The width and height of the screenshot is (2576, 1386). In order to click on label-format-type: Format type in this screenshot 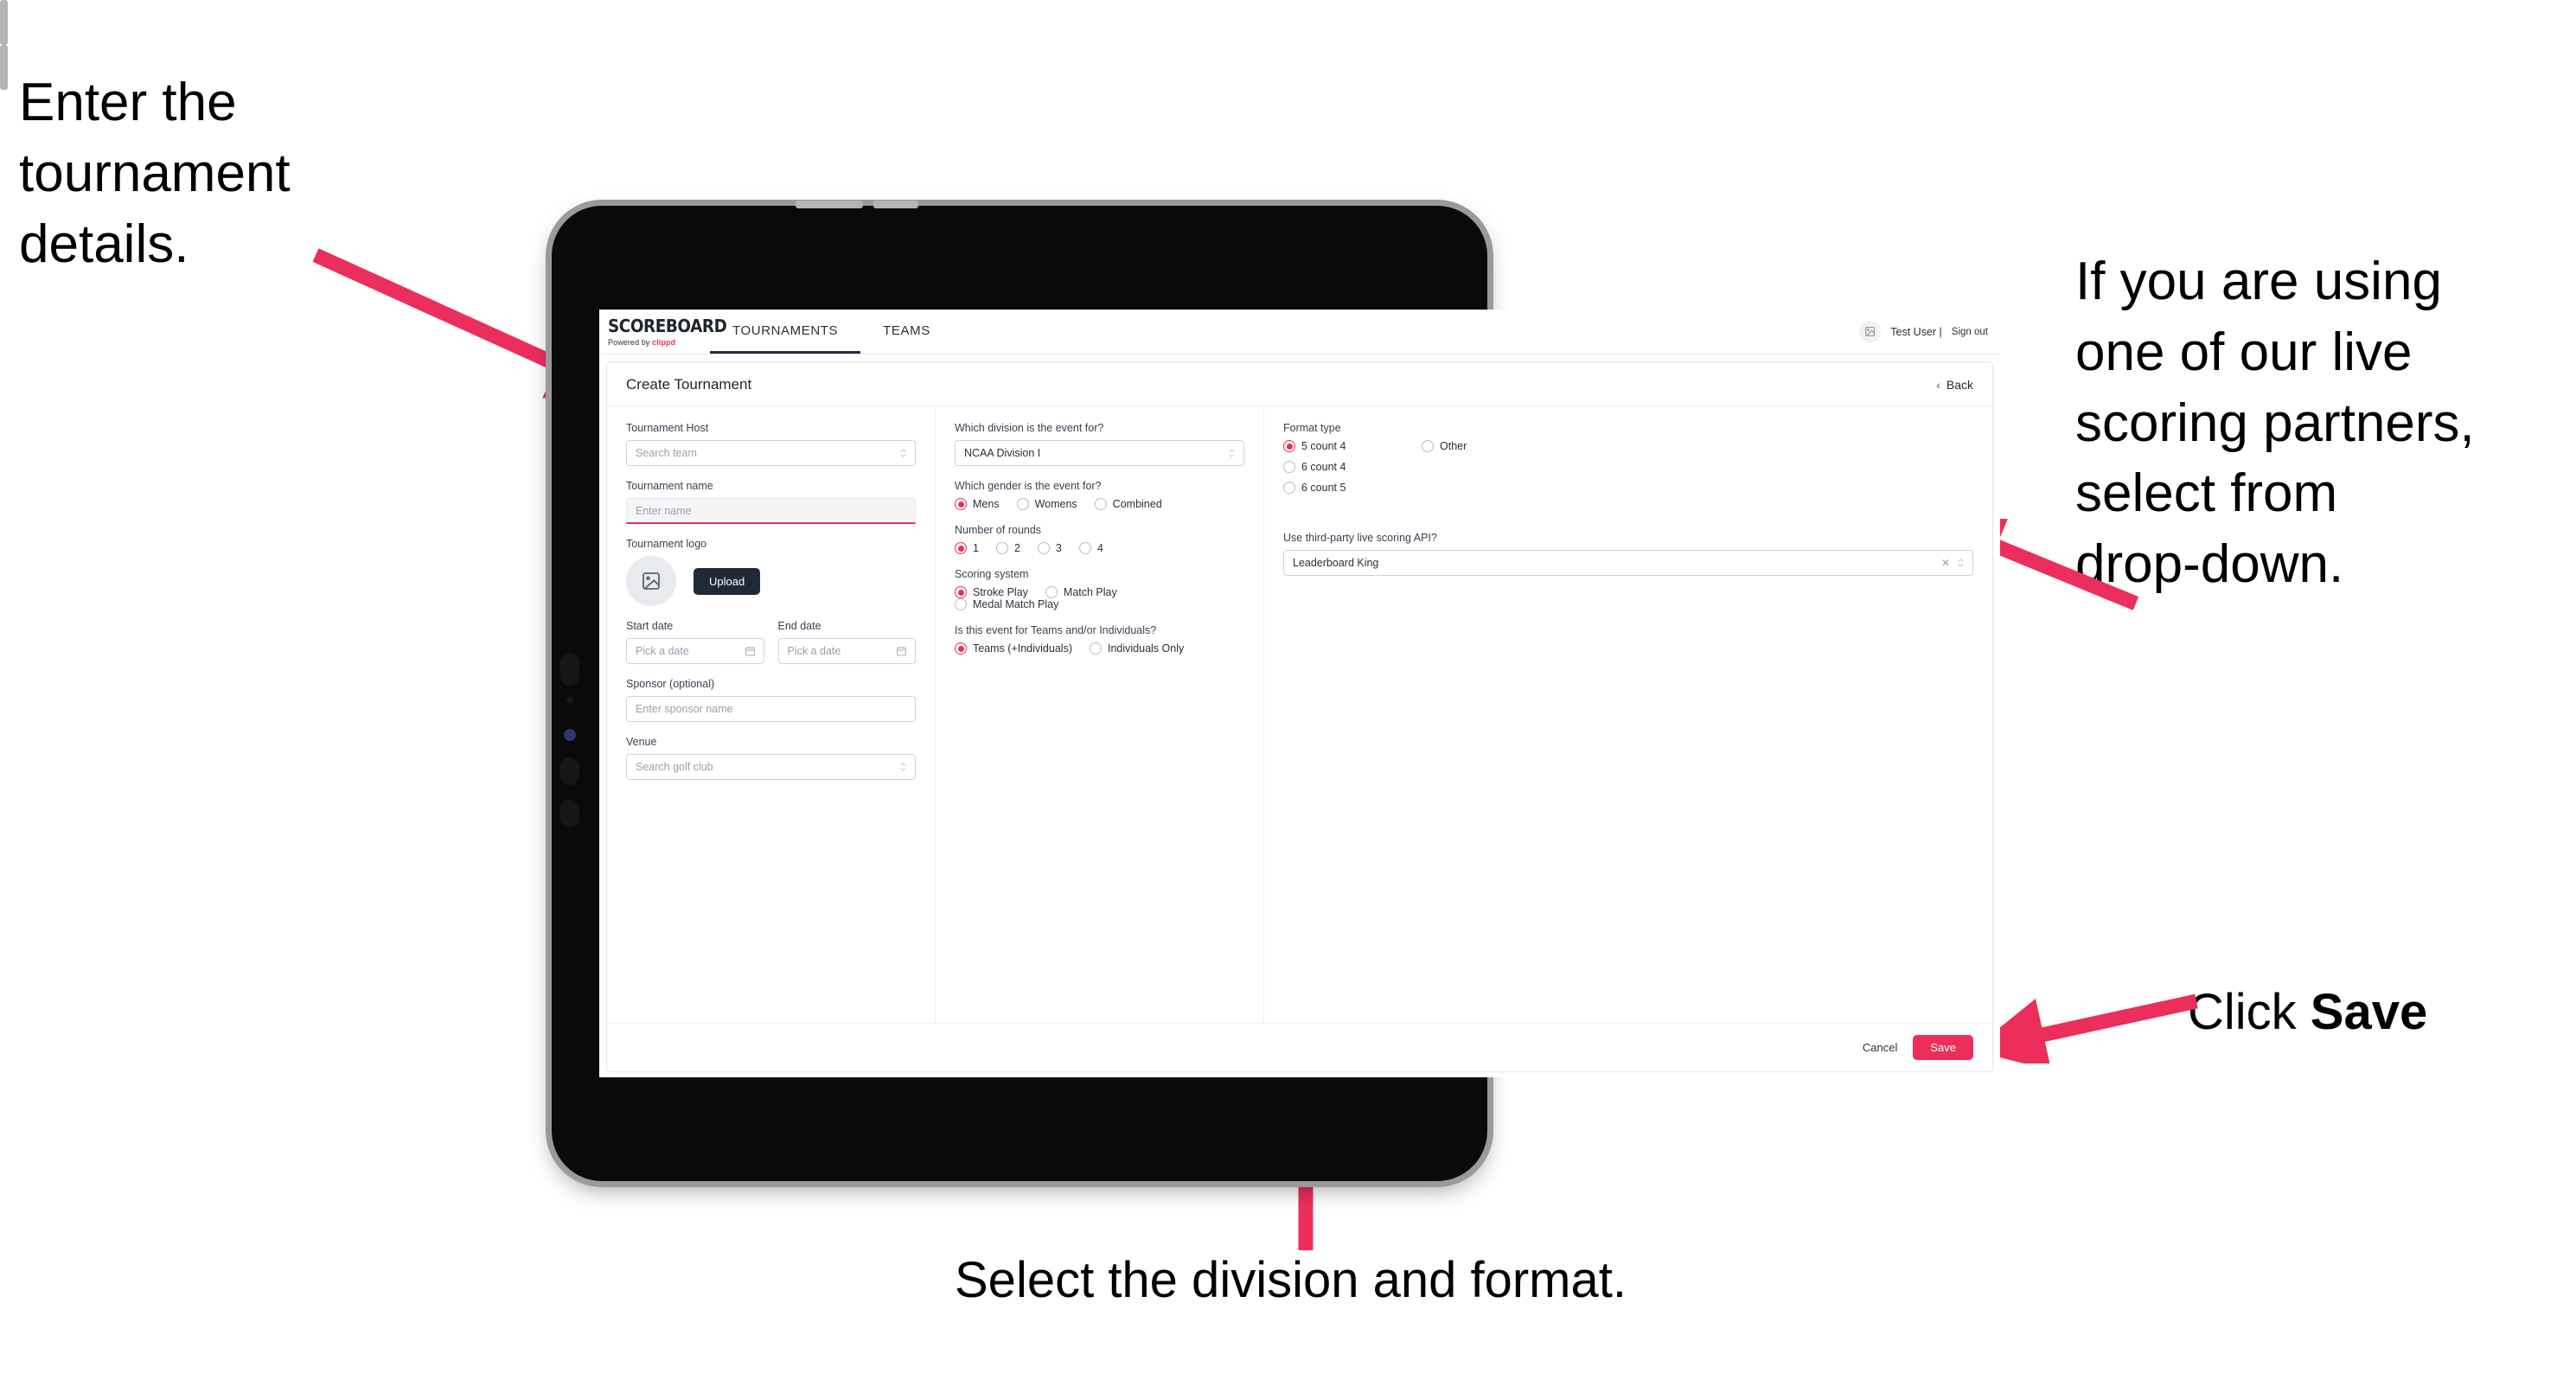, I will do `click(1312, 428)`.